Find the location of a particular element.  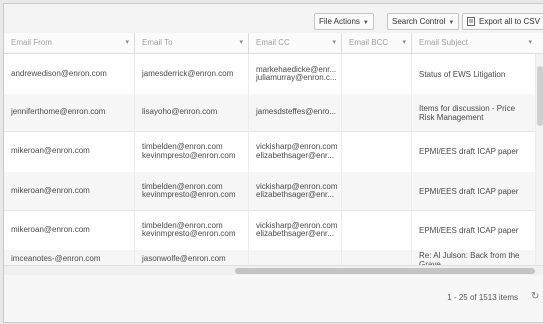

refresh-icon: ↻ is located at coordinates (535, 296).